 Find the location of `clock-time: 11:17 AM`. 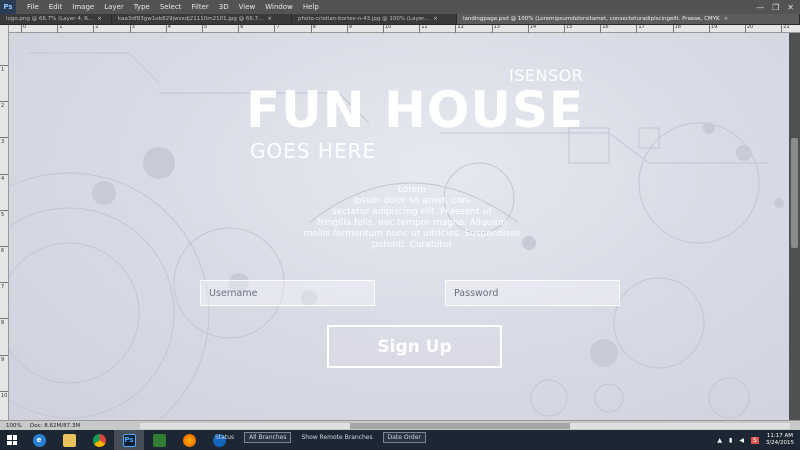

clock-time: 11:17 AM is located at coordinates (779, 436).